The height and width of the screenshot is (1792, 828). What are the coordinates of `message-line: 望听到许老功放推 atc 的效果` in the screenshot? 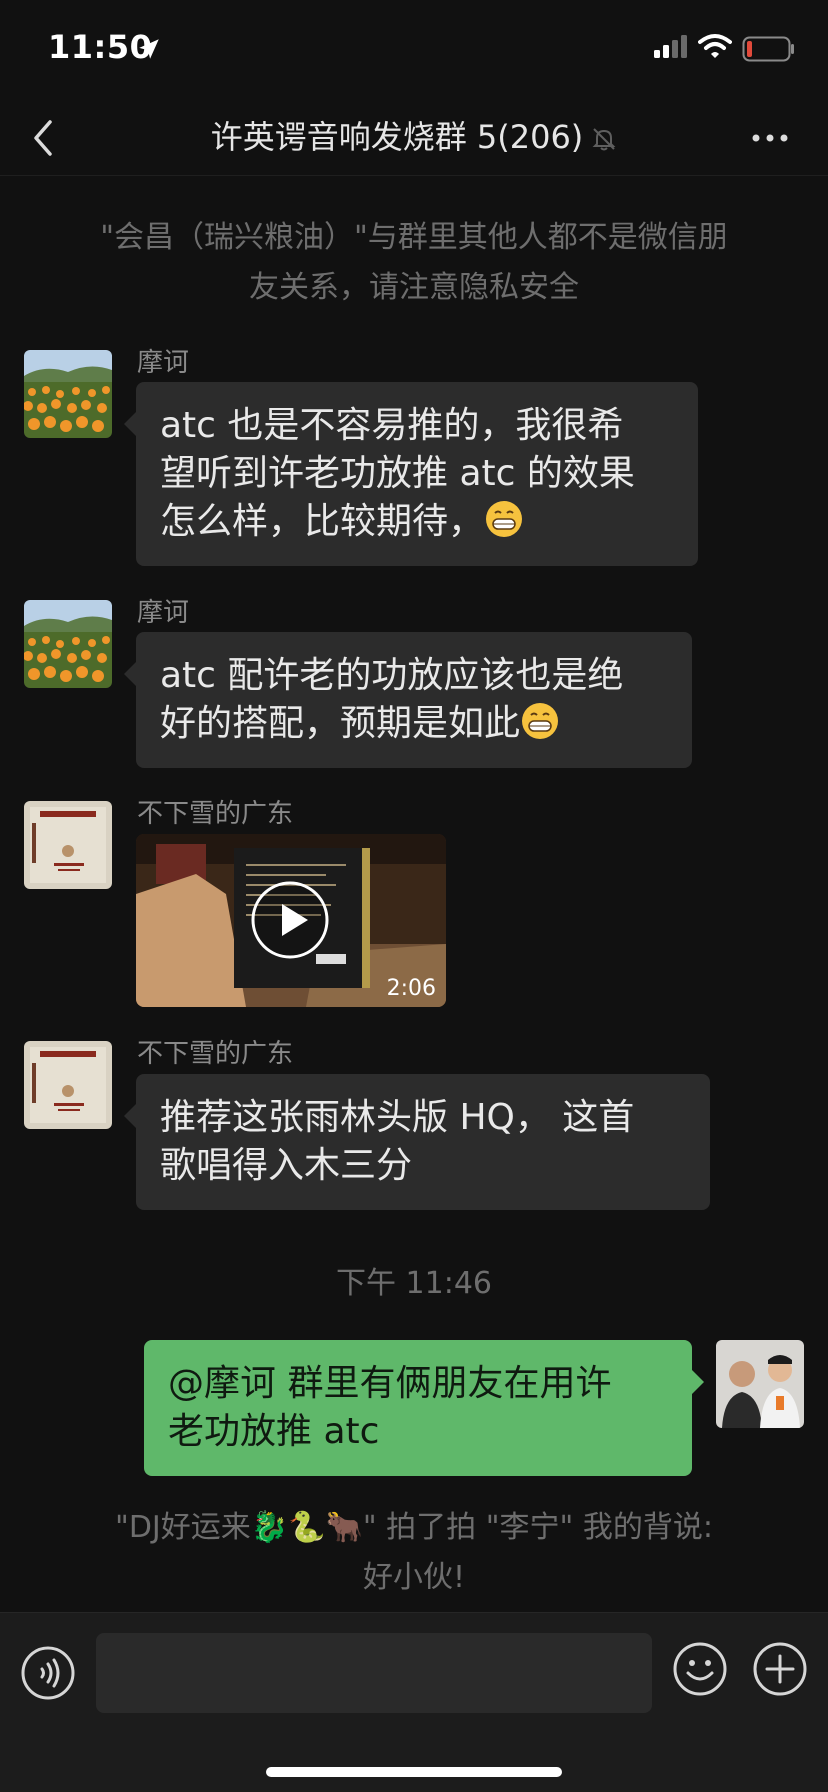 It's located at (397, 473).